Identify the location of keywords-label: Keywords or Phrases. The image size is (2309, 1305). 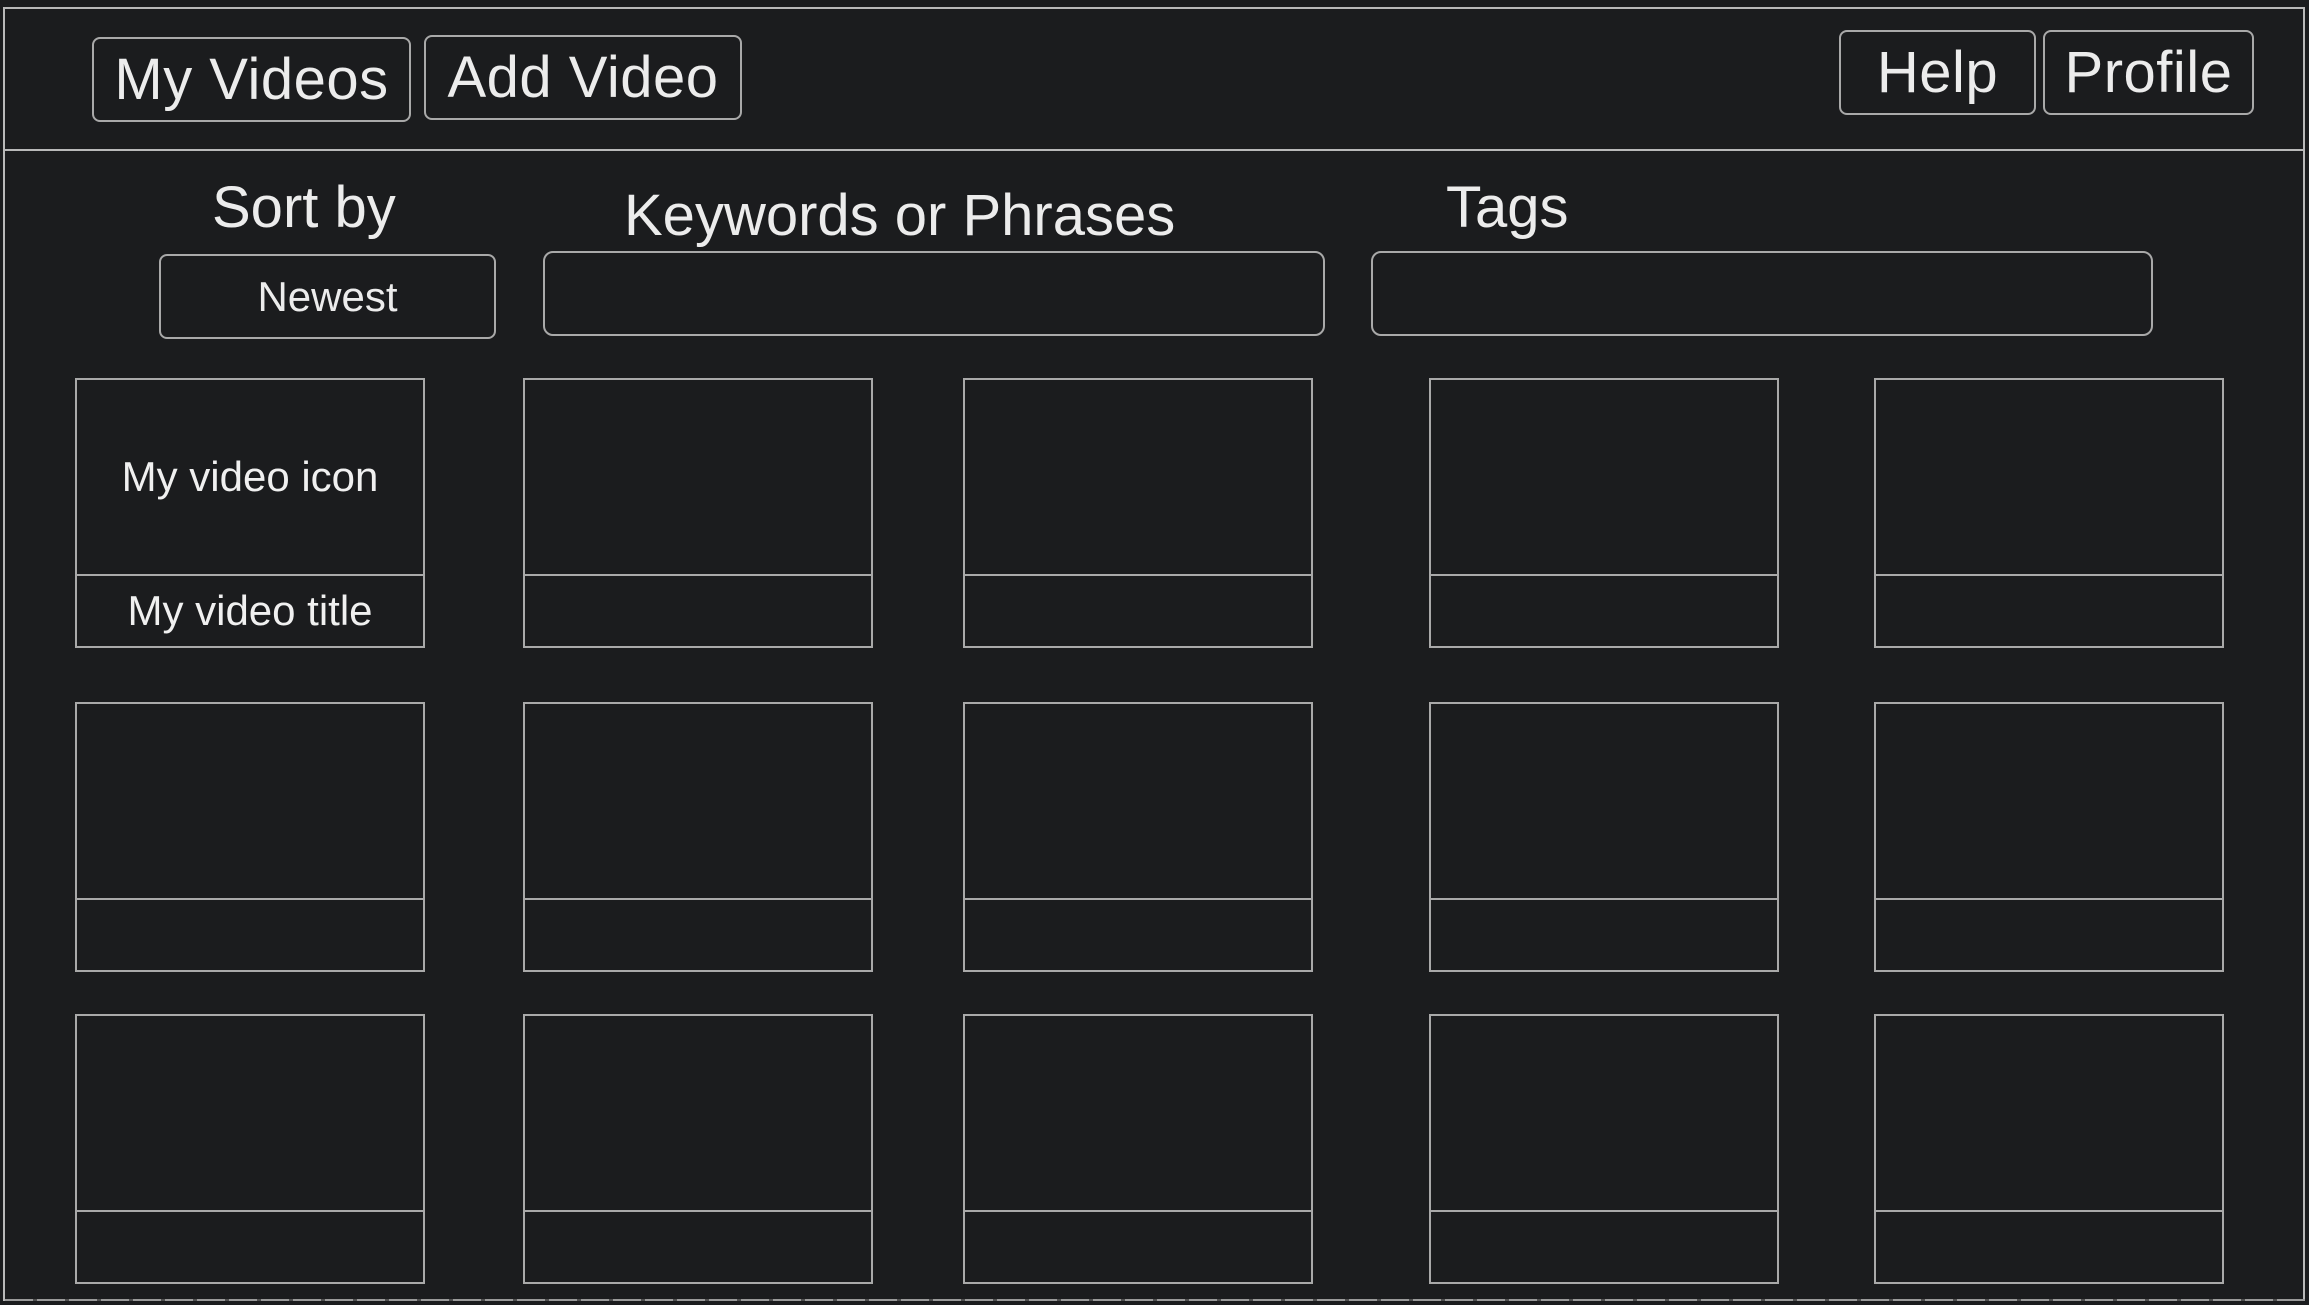
(900, 215).